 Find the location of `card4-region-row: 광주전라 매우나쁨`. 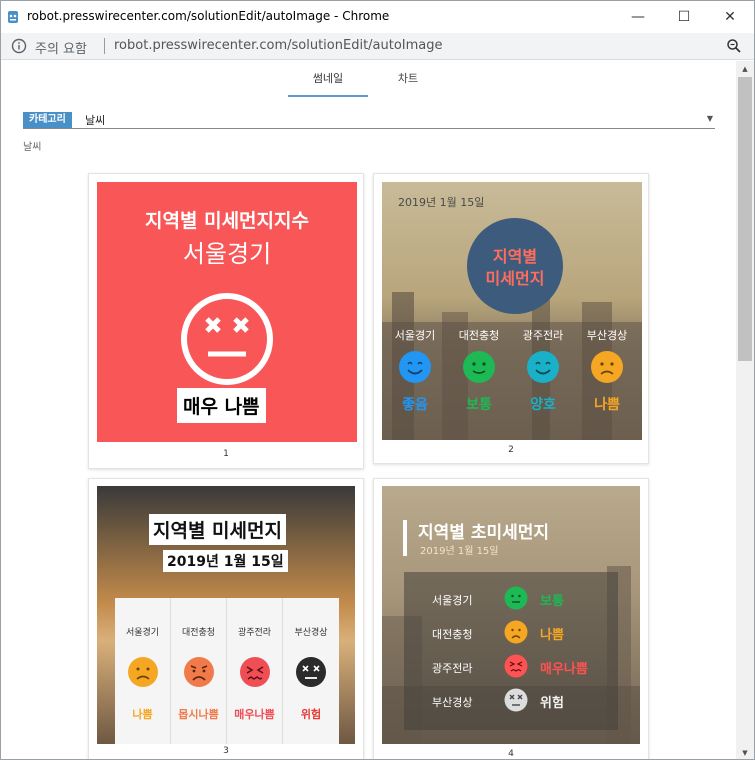

card4-region-row: 광주전라 매우나쁨 is located at coordinates (511, 667).